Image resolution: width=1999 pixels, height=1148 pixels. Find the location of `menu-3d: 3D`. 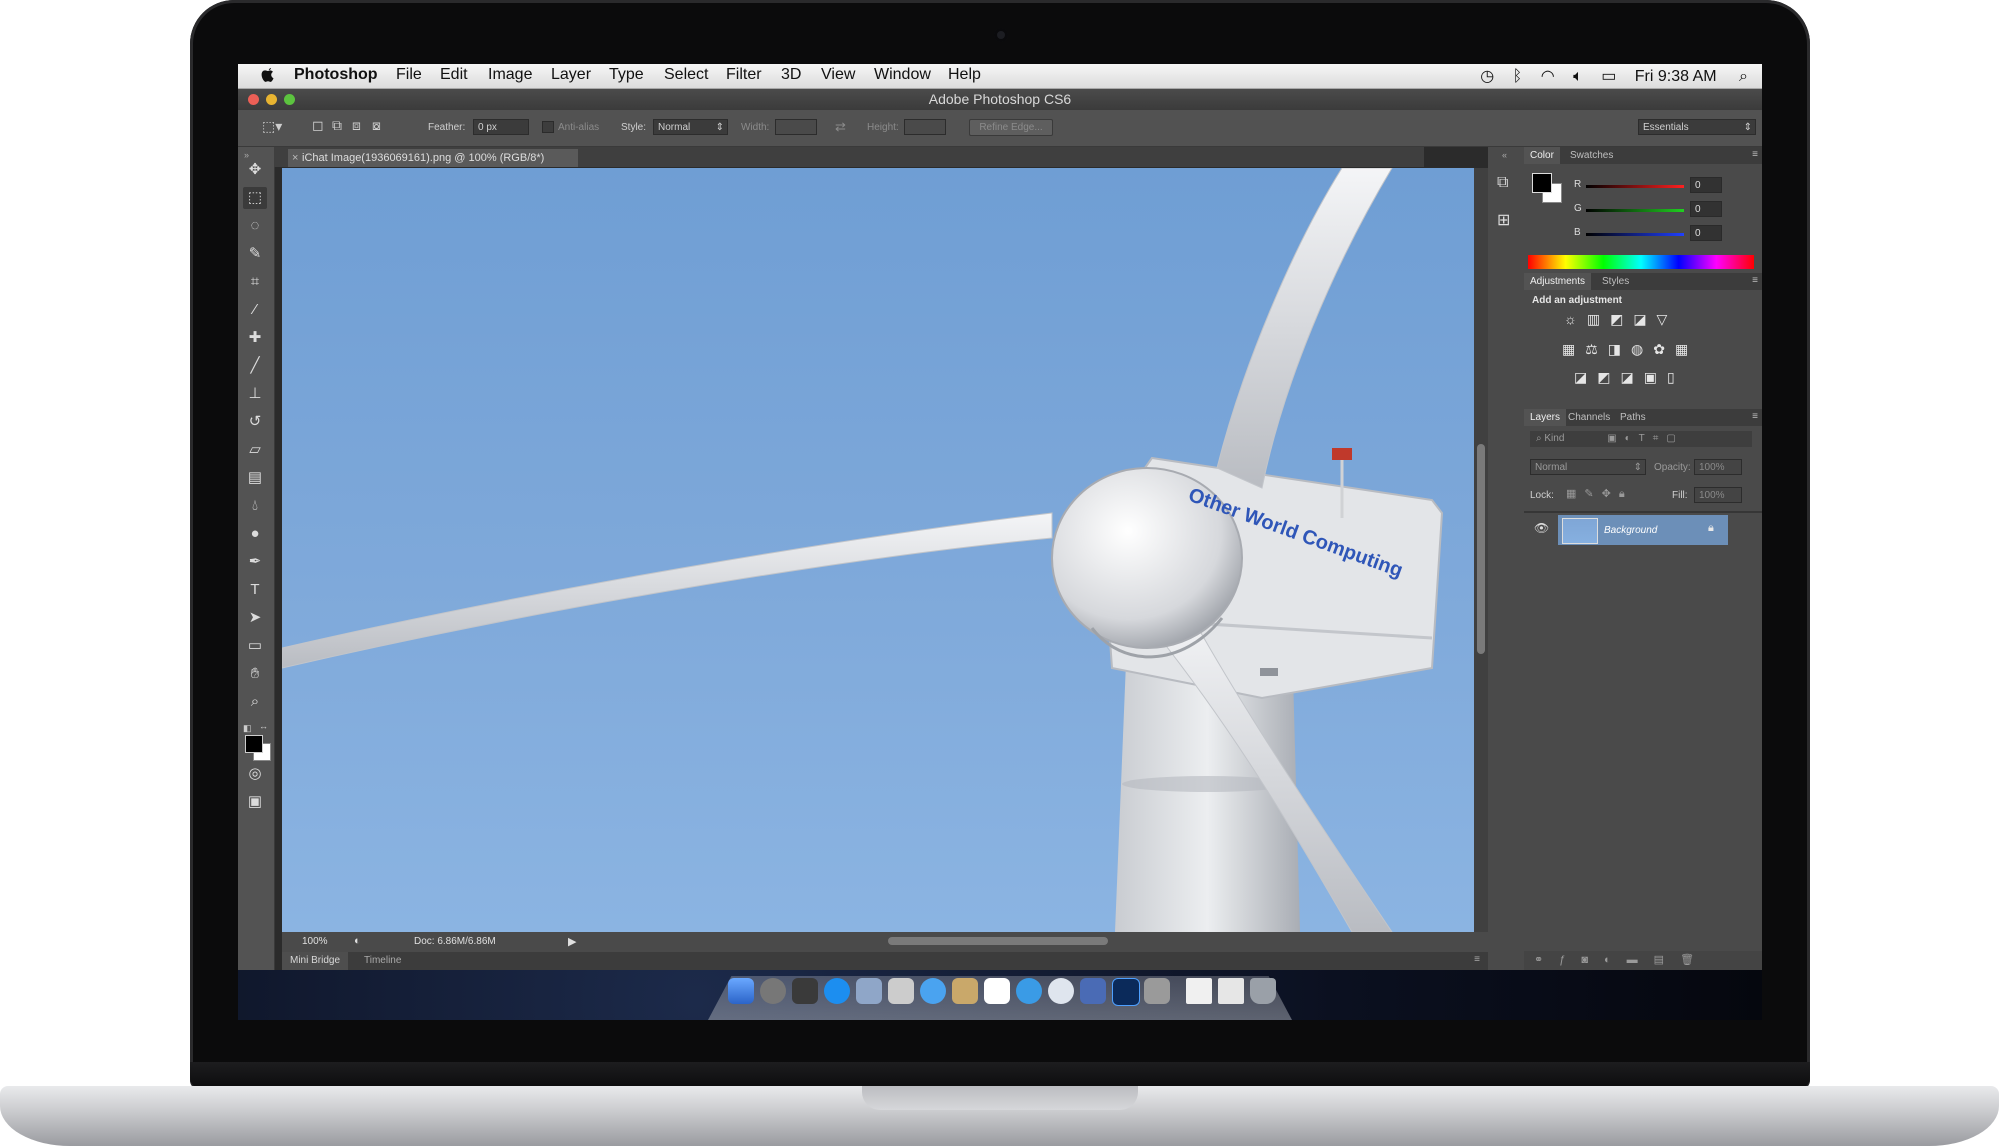

menu-3d: 3D is located at coordinates (791, 75).